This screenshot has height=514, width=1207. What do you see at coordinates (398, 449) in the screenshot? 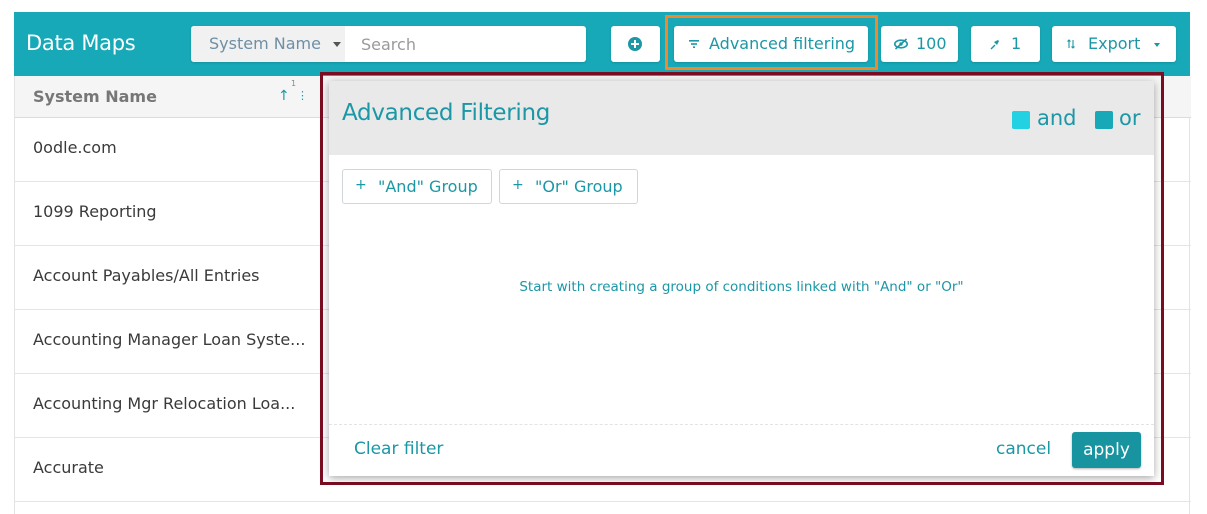
I see `clear-filter-button: Clear filter` at bounding box center [398, 449].